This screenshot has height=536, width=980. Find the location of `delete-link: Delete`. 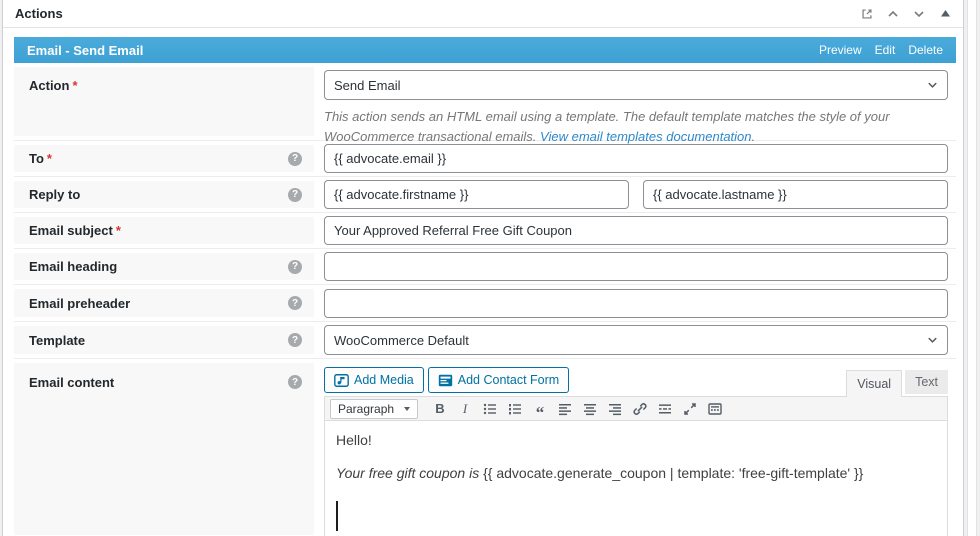

delete-link: Delete is located at coordinates (925, 50).